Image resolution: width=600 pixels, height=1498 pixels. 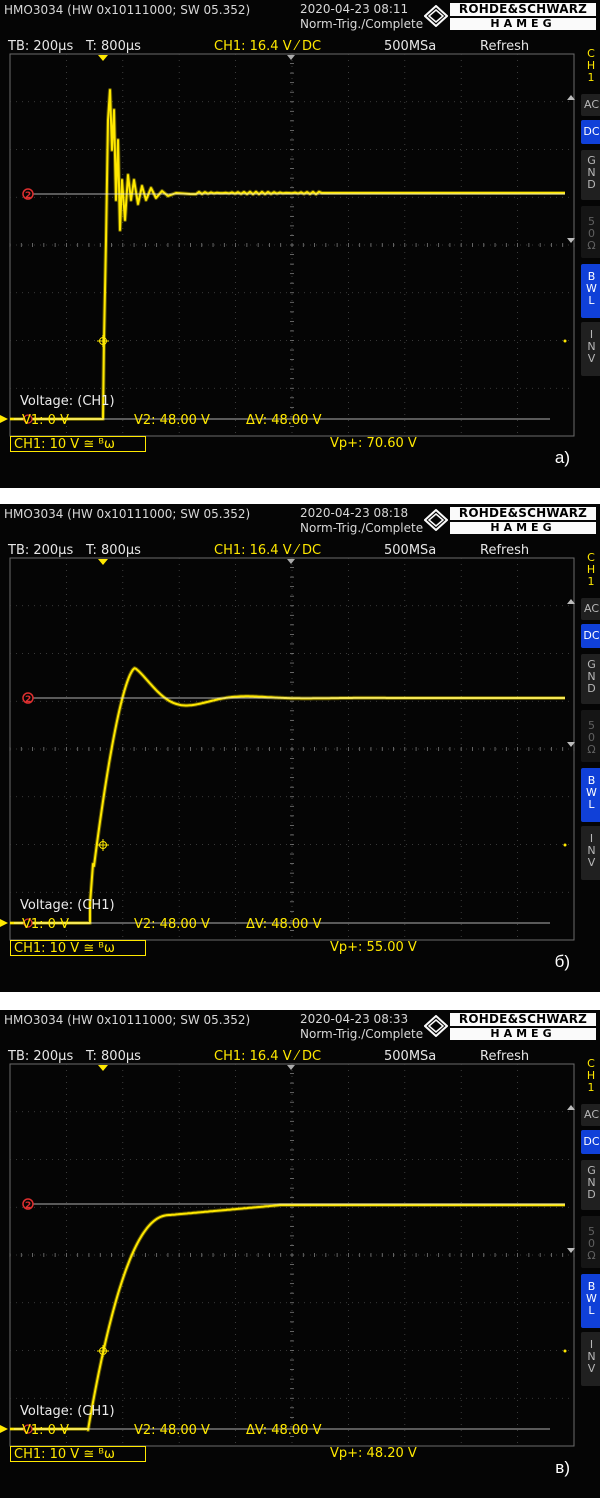 What do you see at coordinates (373, 1453) in the screenshot?
I see `vp-plus-readout: Vp+: 48.20 V` at bounding box center [373, 1453].